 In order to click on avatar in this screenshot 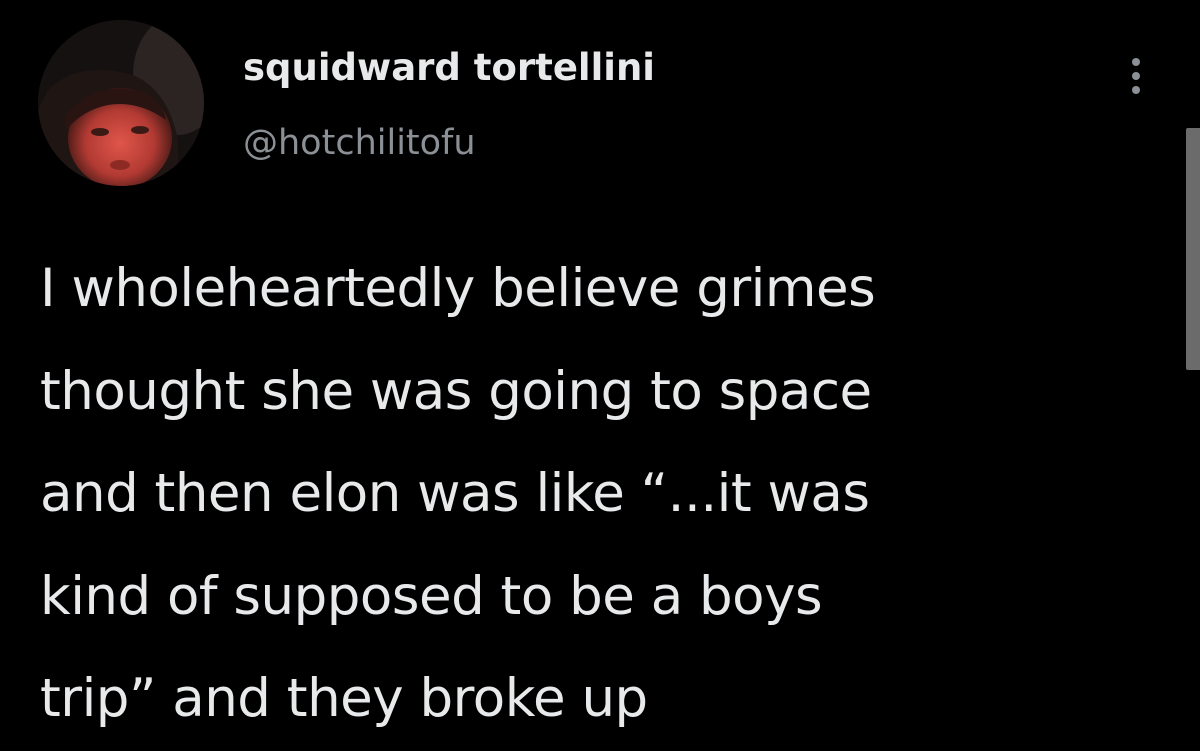, I will do `click(121, 103)`.